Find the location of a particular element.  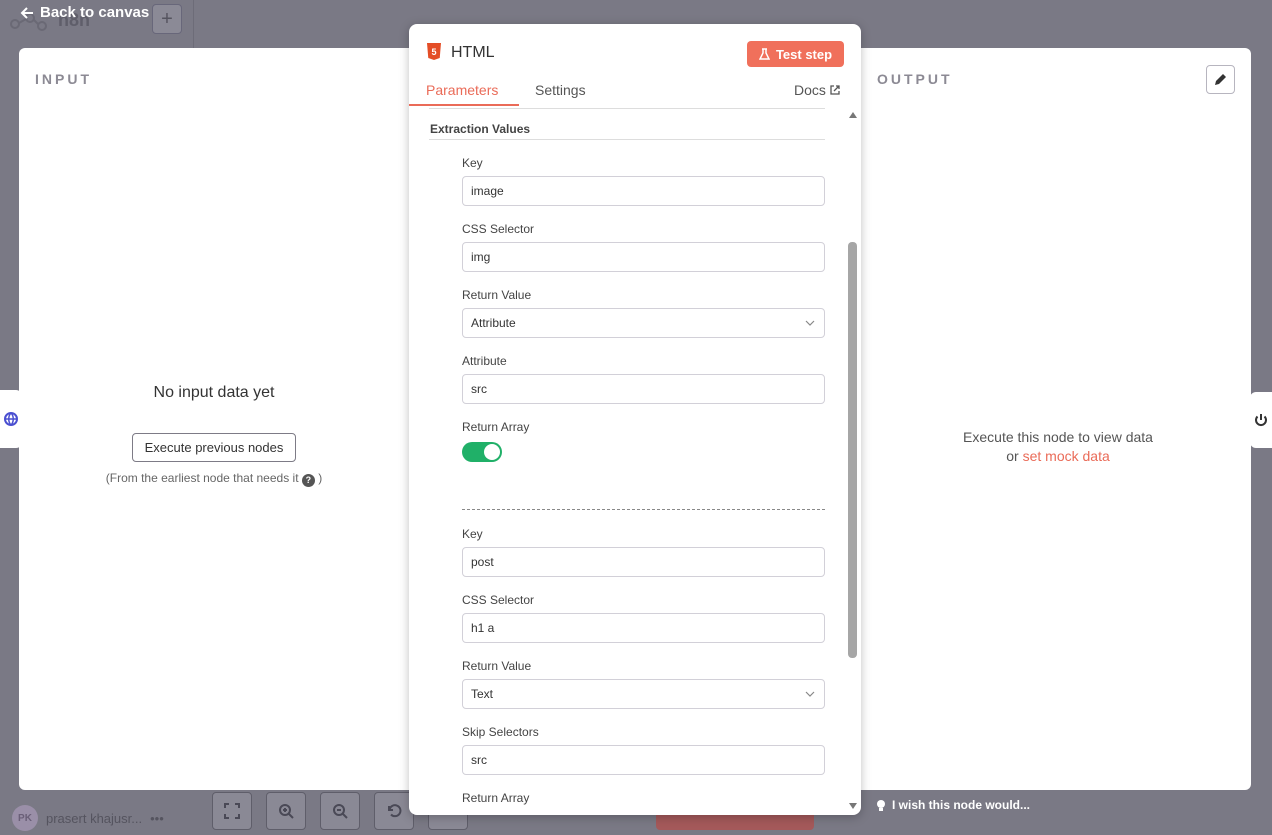

zoom-out-button is located at coordinates (340, 811).